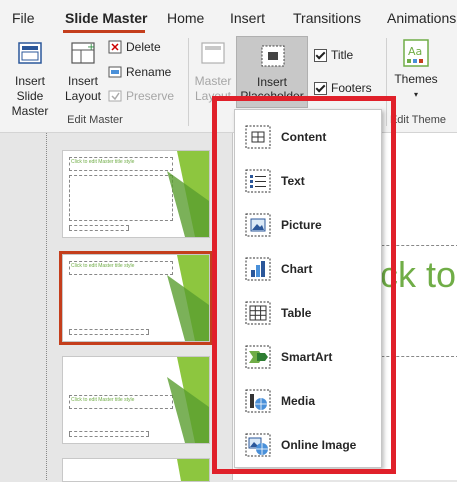 Image resolution: width=457 pixels, height=482 pixels. Describe the element at coordinates (415, 94) in the screenshot. I see `chevron-down-icon: ▾` at that location.